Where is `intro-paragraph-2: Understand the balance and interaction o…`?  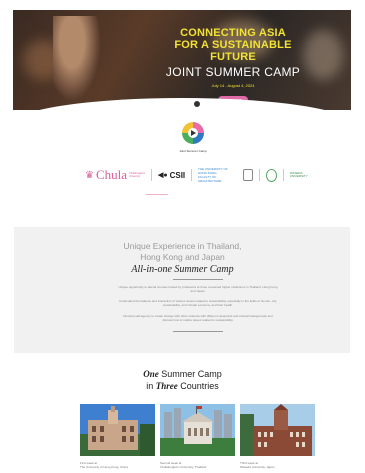 intro-paragraph-2: Understand the balance and interaction o… is located at coordinates (198, 303).